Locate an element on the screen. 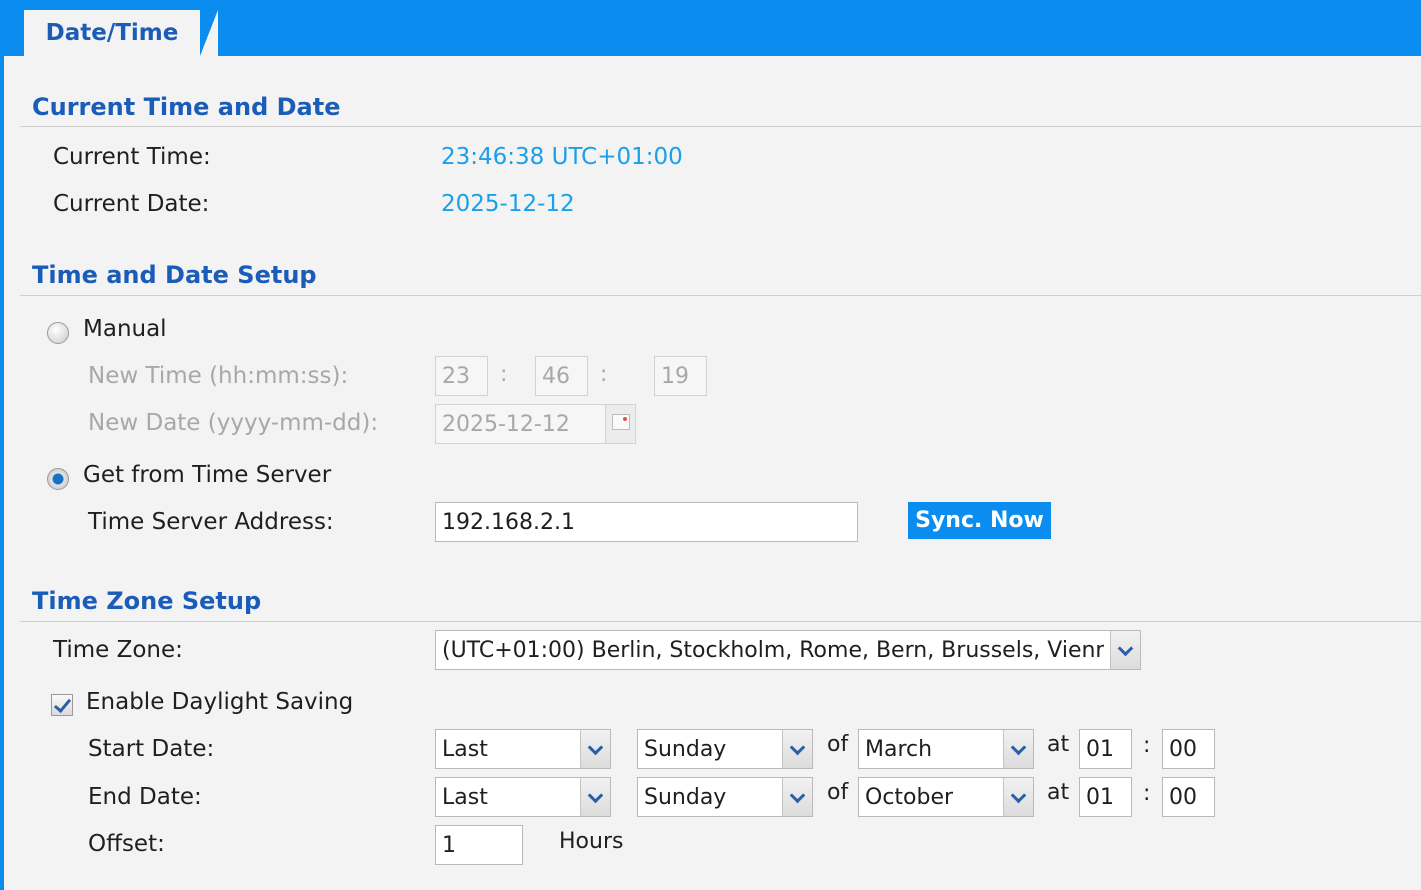 This screenshot has height=890, width=1421. end-month-value: October is located at coordinates (909, 797).